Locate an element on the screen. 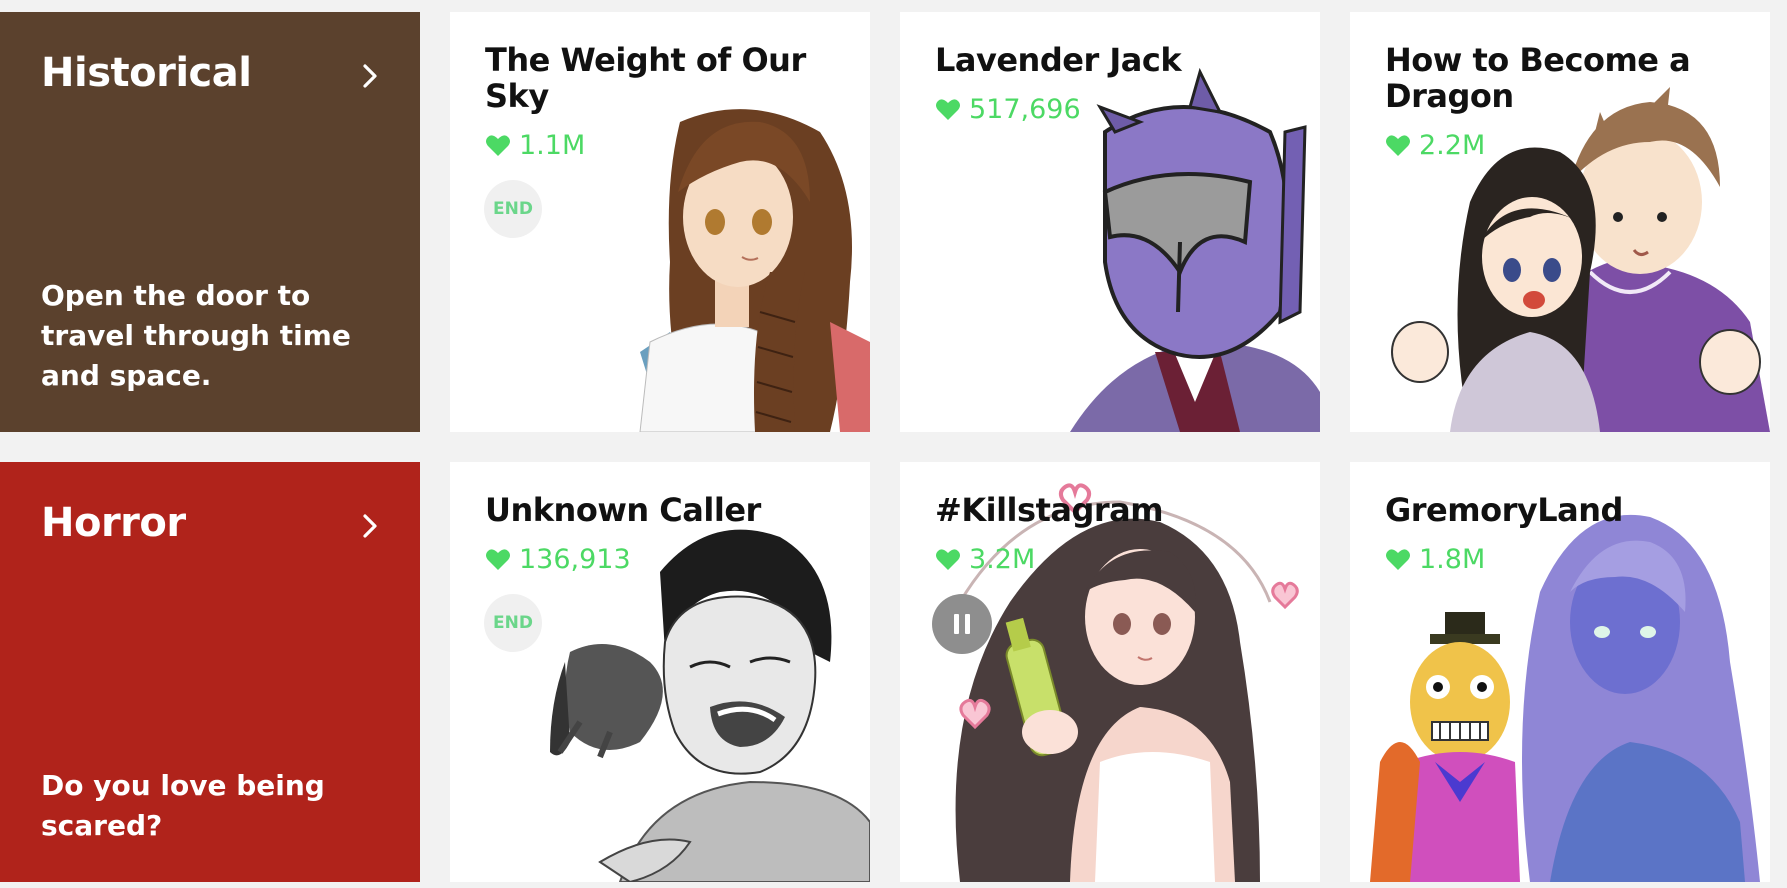  comic-title: #Killstagram is located at coordinates (1049, 510).